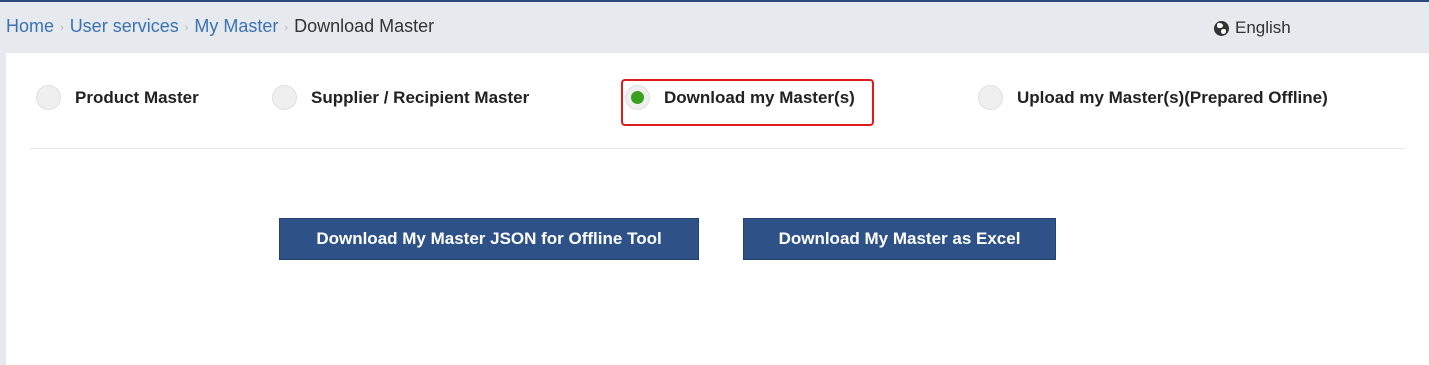  Describe the element at coordinates (489, 239) in the screenshot. I see `download-json-button: Download My Master JSON for Offline Tool` at that location.